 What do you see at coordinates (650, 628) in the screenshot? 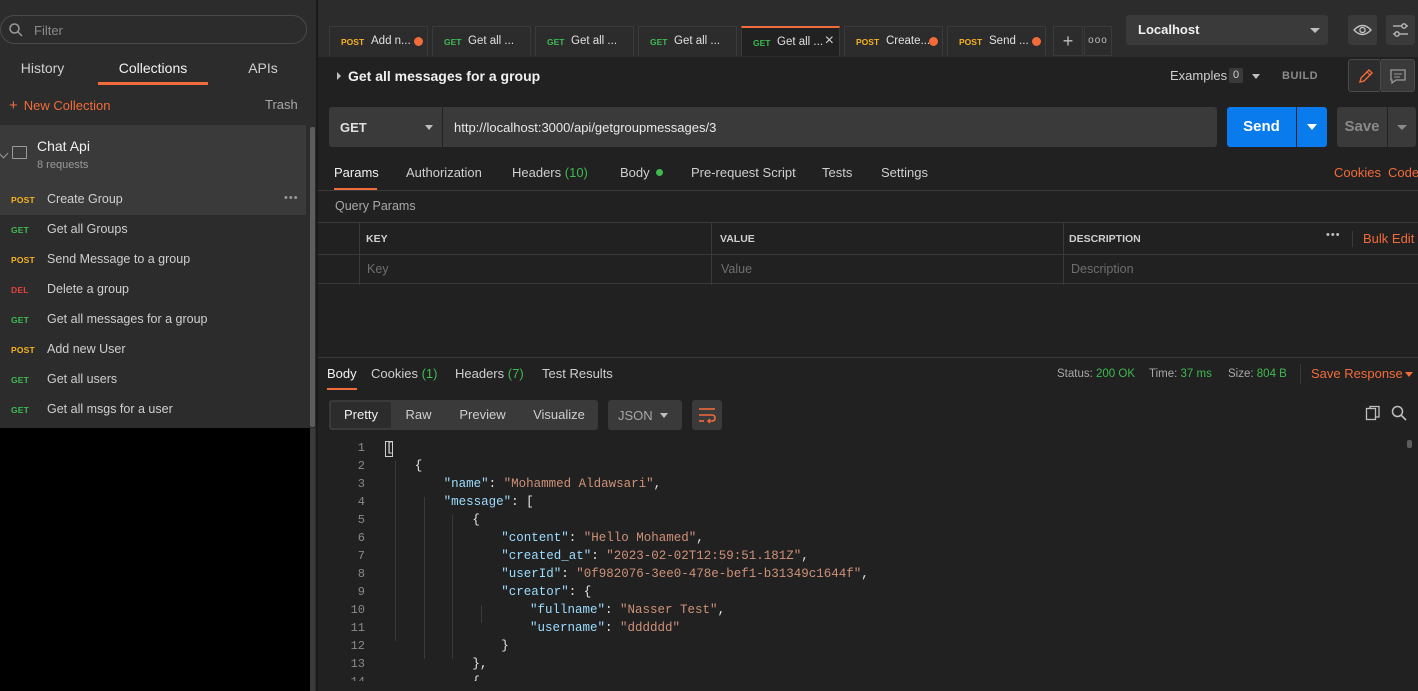
I see `json-string: "dddddd"` at bounding box center [650, 628].